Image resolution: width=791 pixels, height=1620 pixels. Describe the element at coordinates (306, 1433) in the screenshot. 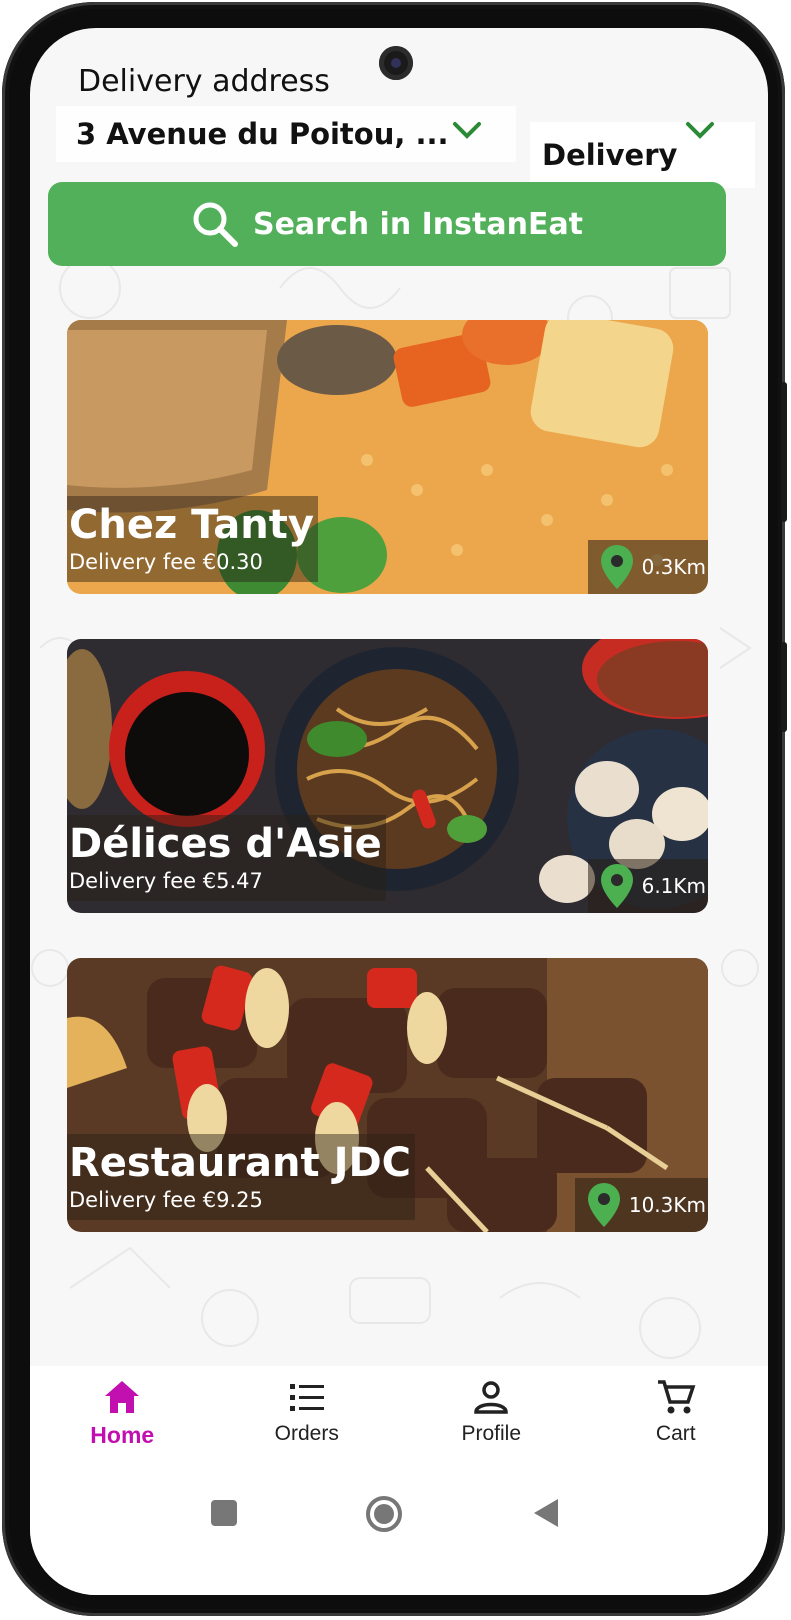

I see `nav-orders-label: Orders` at that location.